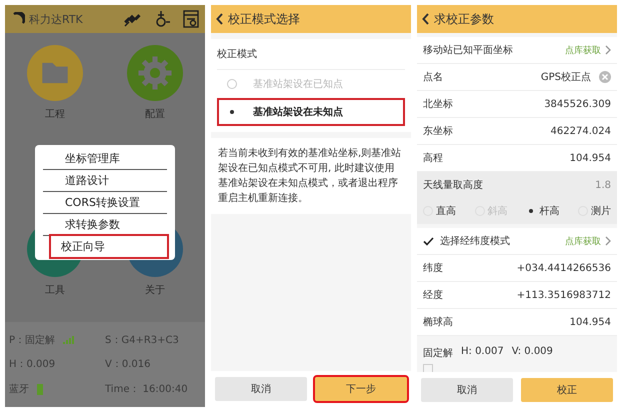  Describe the element at coordinates (56, 19) in the screenshot. I see `app-title: 科力达RTK` at that location.